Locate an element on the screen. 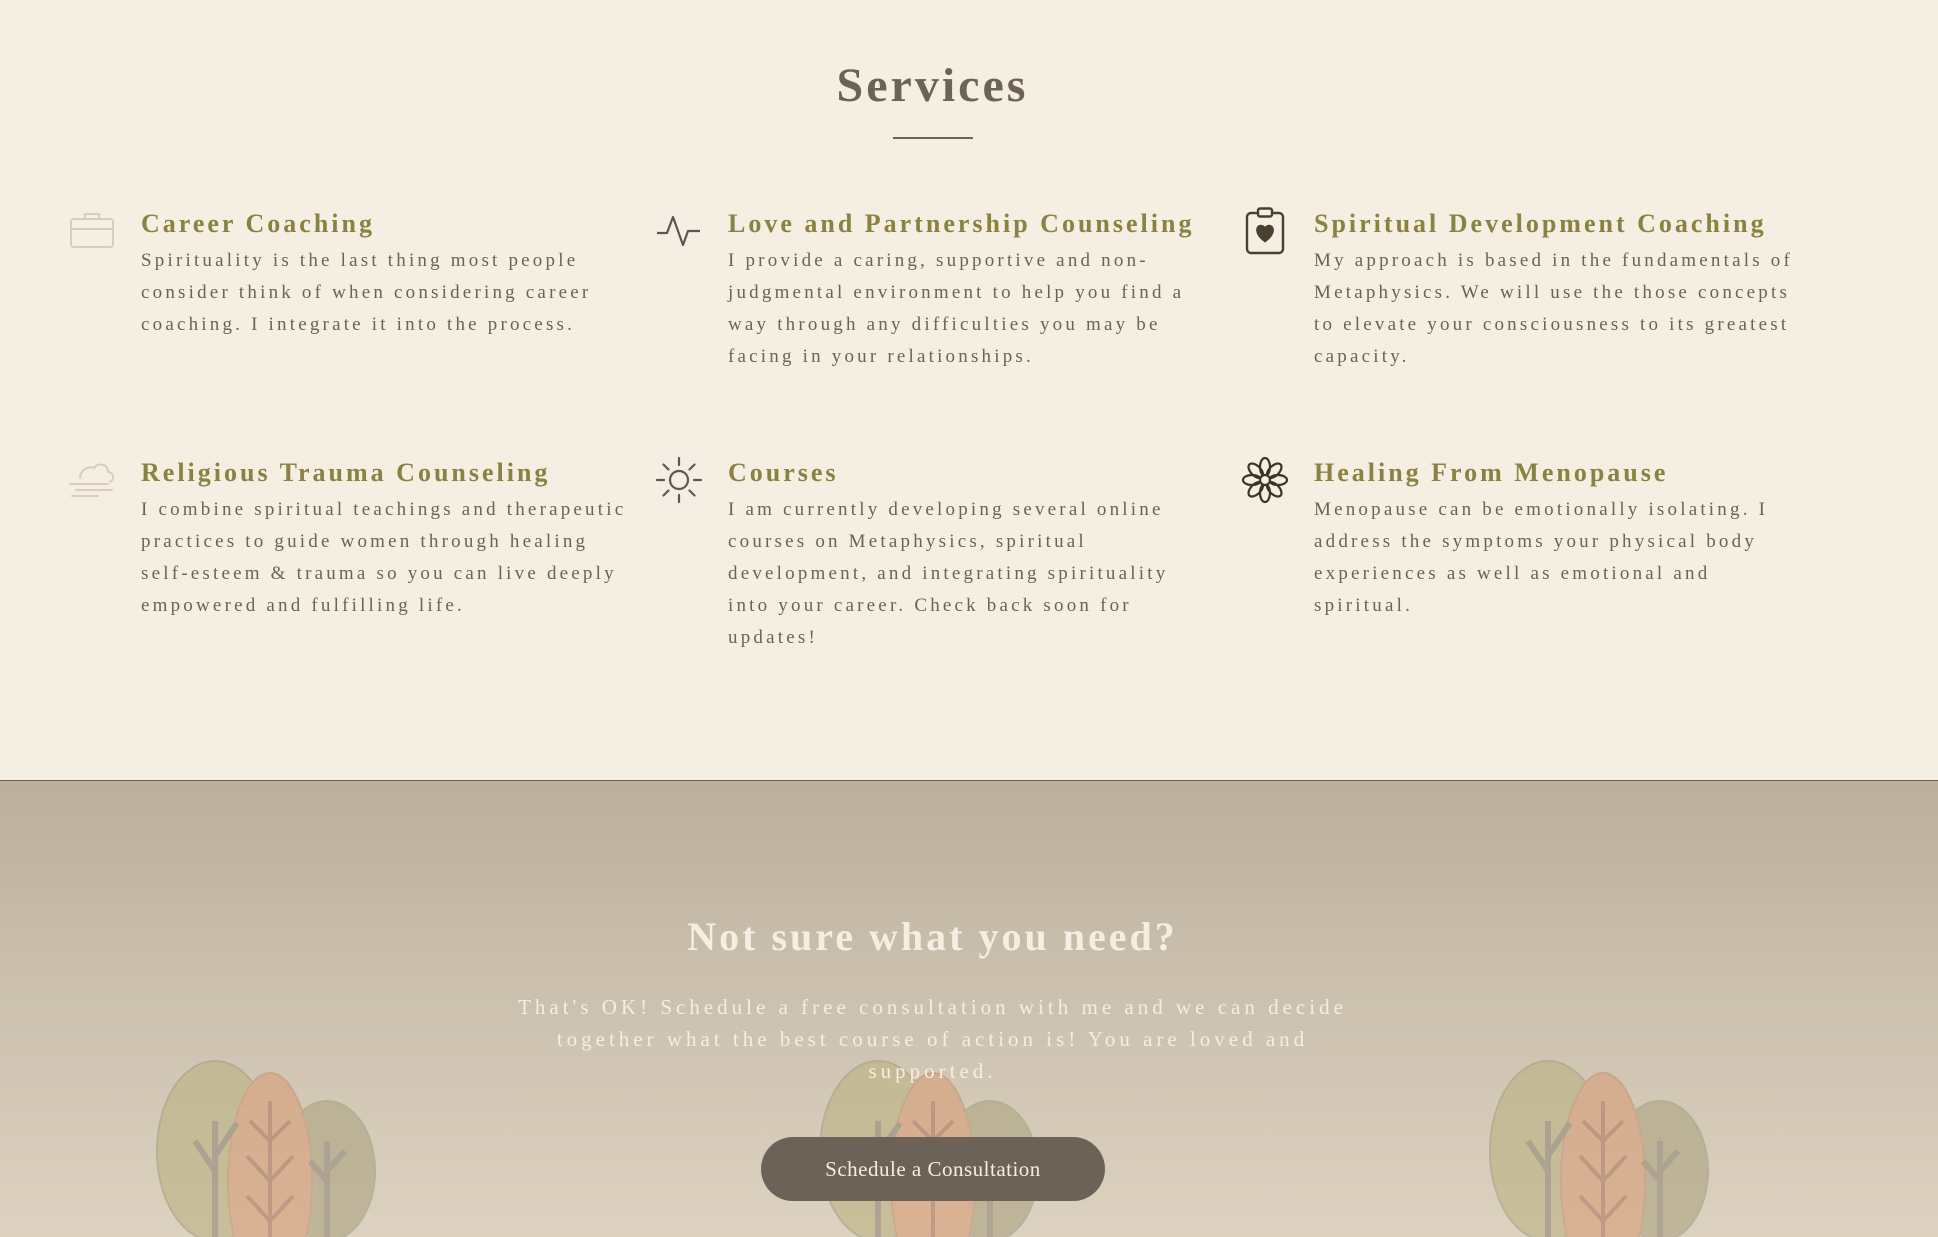  service-title: Spiritual Development Coaching is located at coordinates (1540, 223).